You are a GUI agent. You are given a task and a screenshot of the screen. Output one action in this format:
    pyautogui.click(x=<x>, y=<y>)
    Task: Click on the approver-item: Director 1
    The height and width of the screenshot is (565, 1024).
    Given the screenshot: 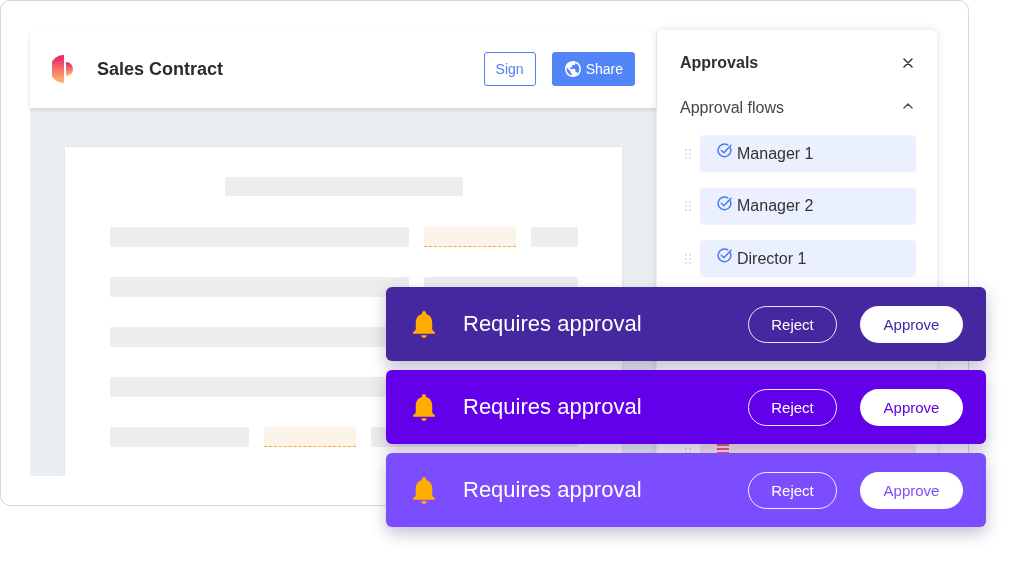 What is the action you would take?
    pyautogui.click(x=808, y=258)
    